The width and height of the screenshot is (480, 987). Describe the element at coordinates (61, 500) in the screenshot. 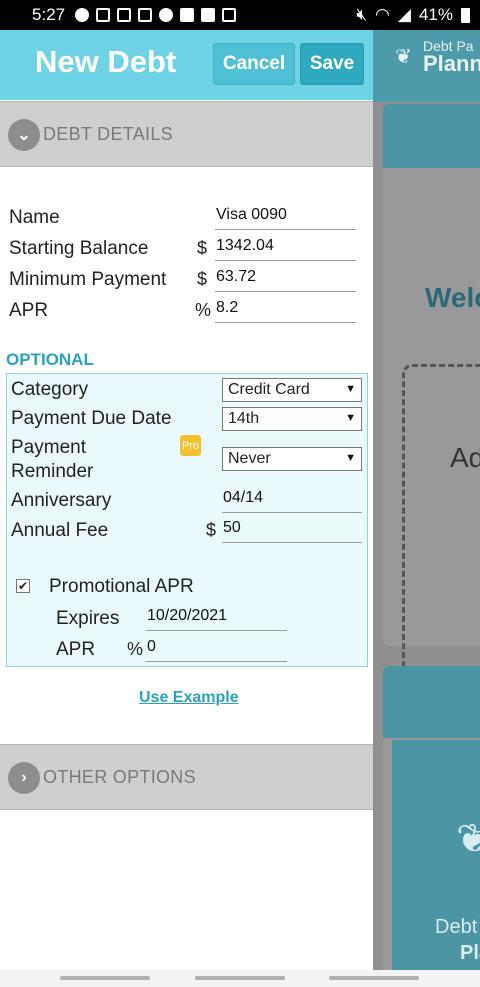

I see `anniversary-label: Anniversary` at that location.